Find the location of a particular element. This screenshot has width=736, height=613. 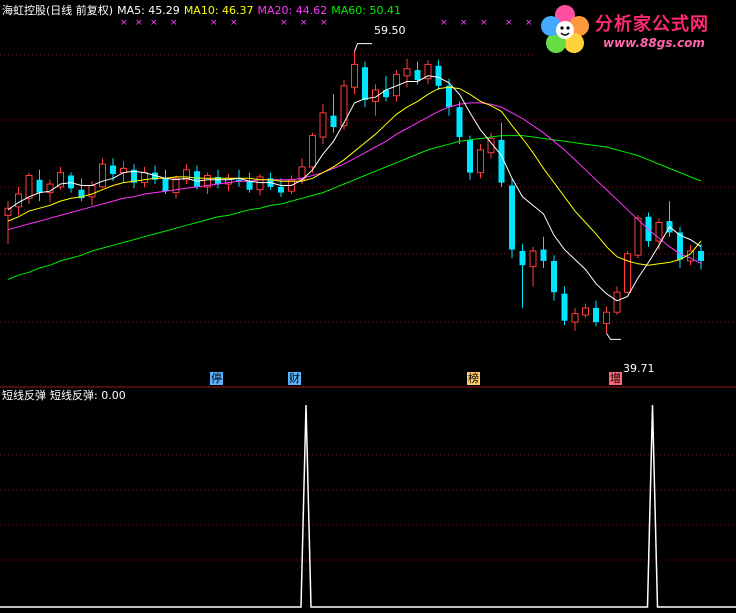

indicator-value: 短线反弹: 0.00 is located at coordinates (88, 395).